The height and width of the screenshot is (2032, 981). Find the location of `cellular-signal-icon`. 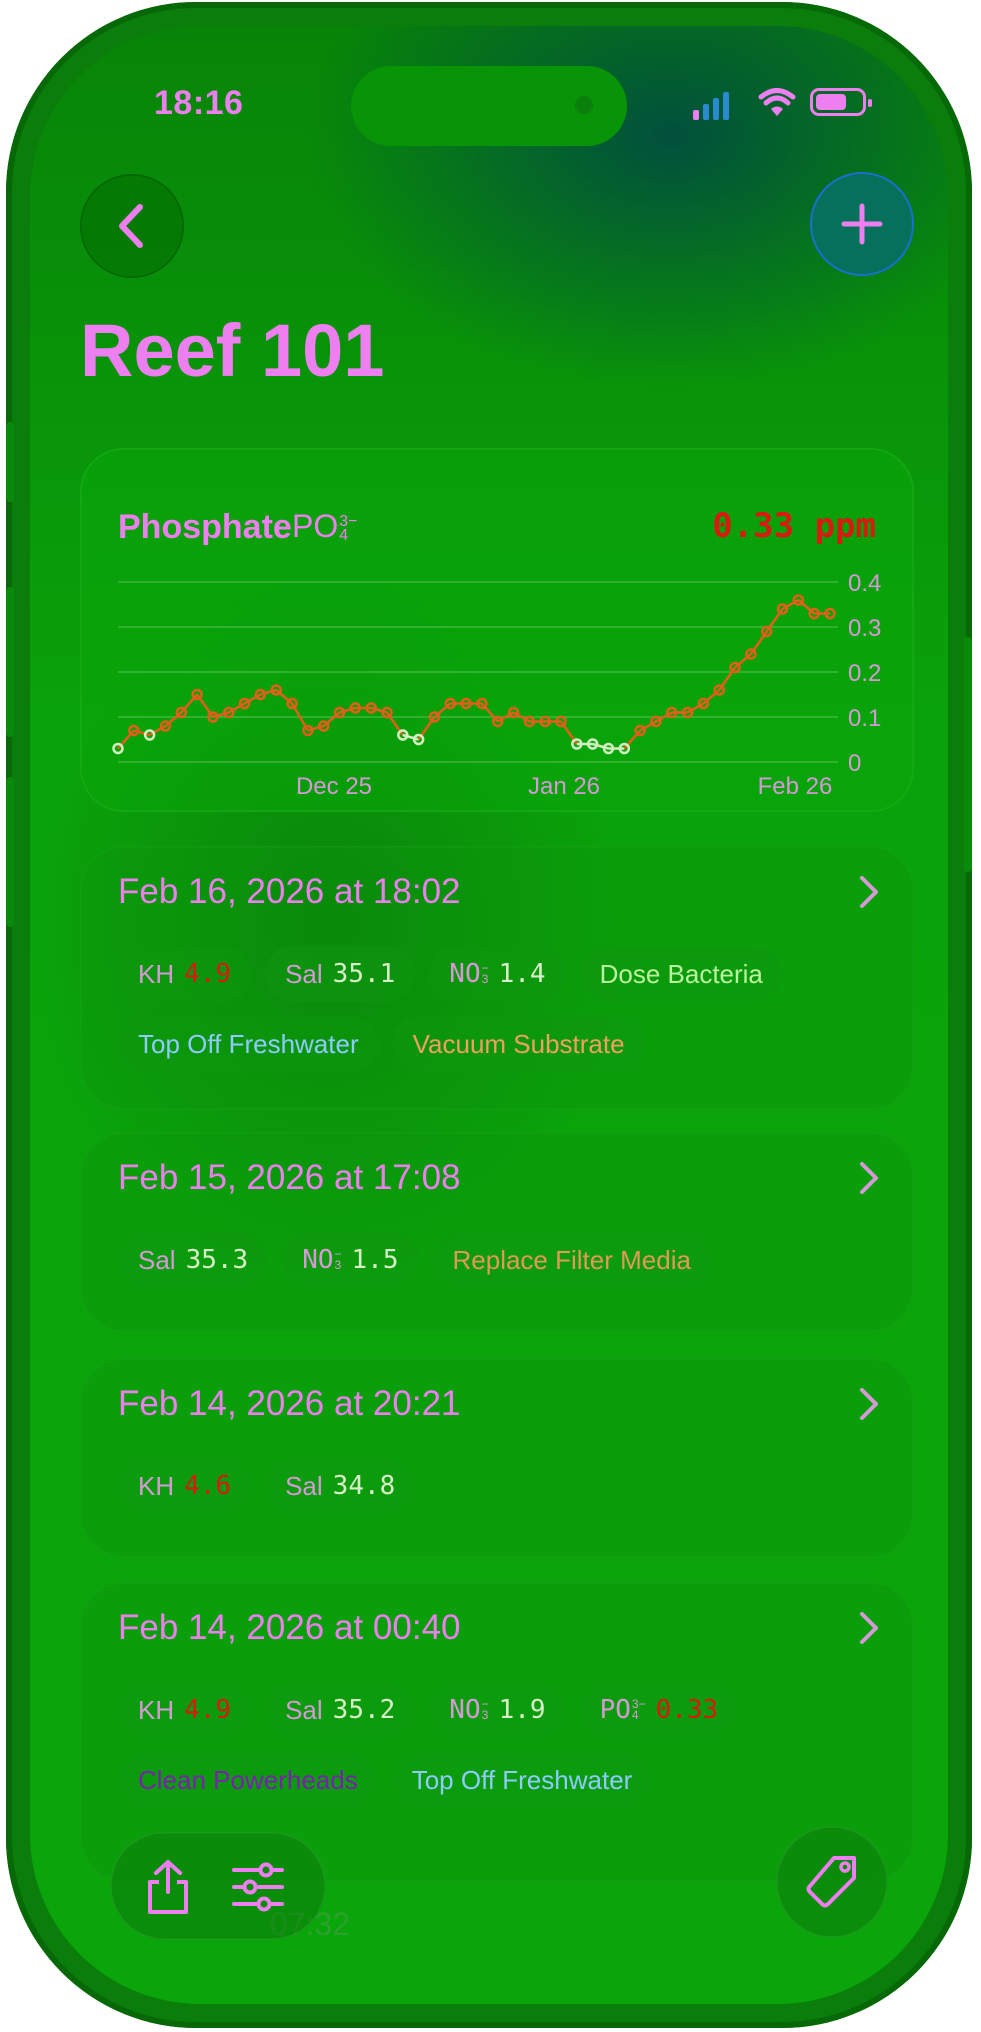

cellular-signal-icon is located at coordinates (711, 106).